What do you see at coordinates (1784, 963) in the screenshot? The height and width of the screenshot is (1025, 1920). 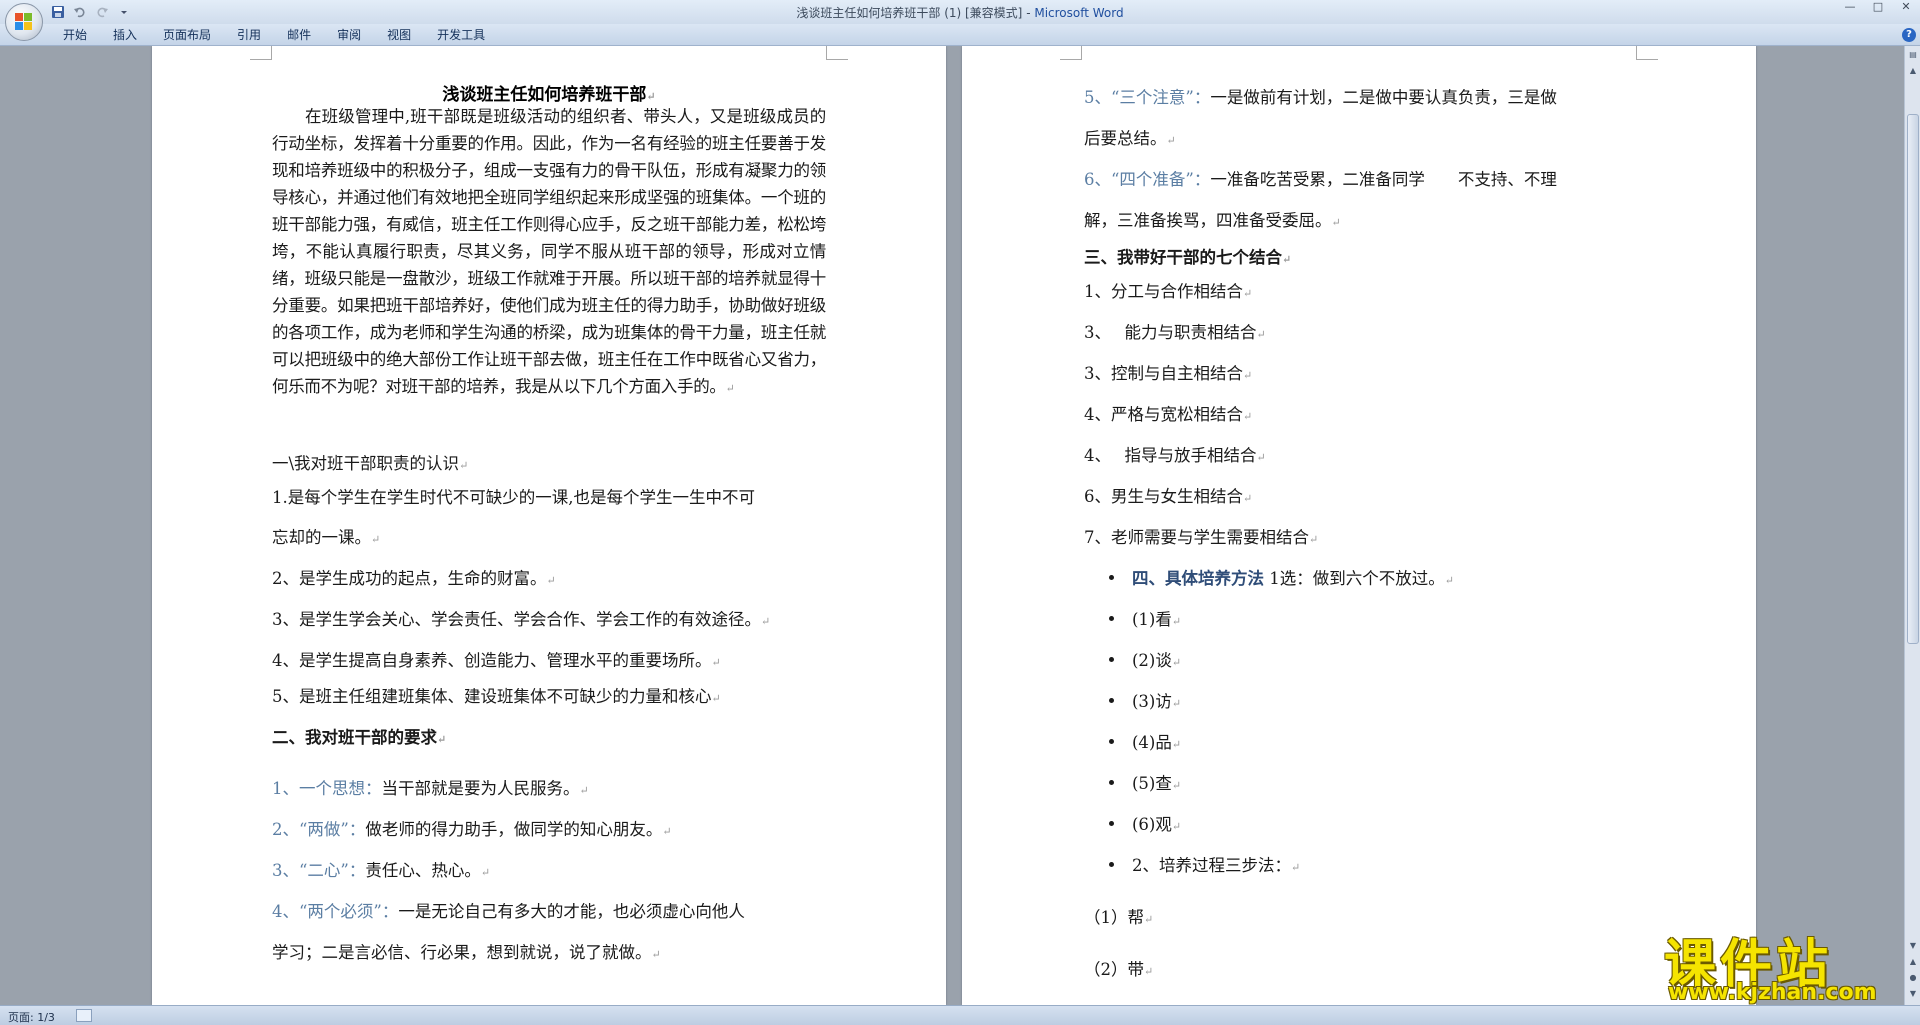 I see `site-watermark: 课件站 www.kjzhan.com` at bounding box center [1784, 963].